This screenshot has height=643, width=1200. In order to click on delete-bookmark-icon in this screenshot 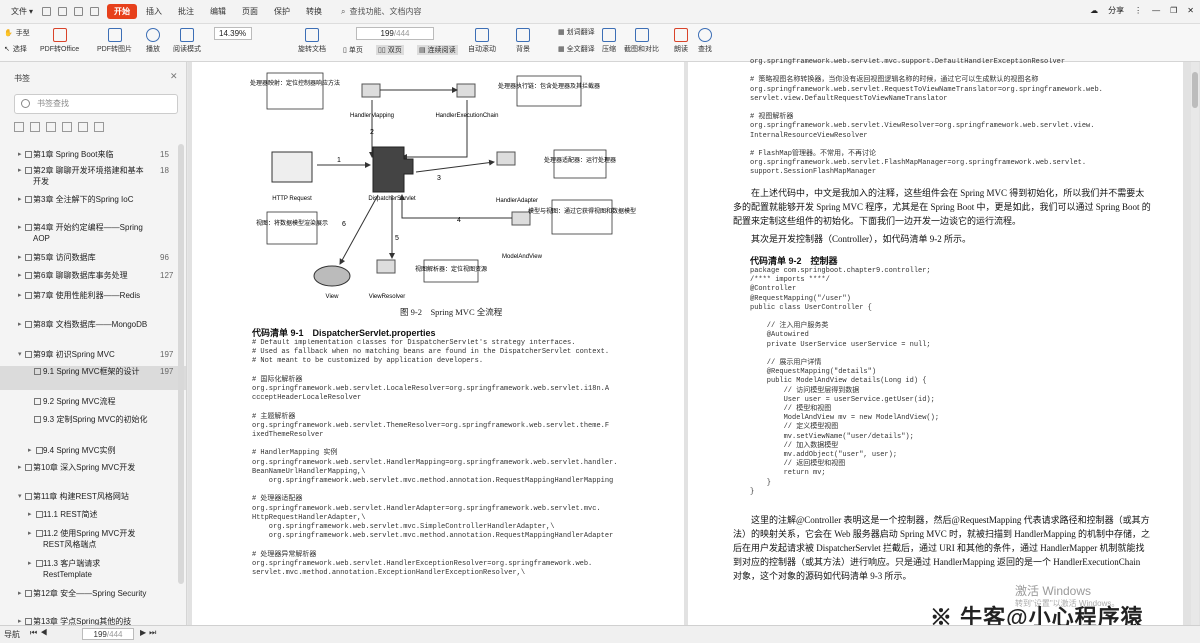, I will do `click(67, 127)`.